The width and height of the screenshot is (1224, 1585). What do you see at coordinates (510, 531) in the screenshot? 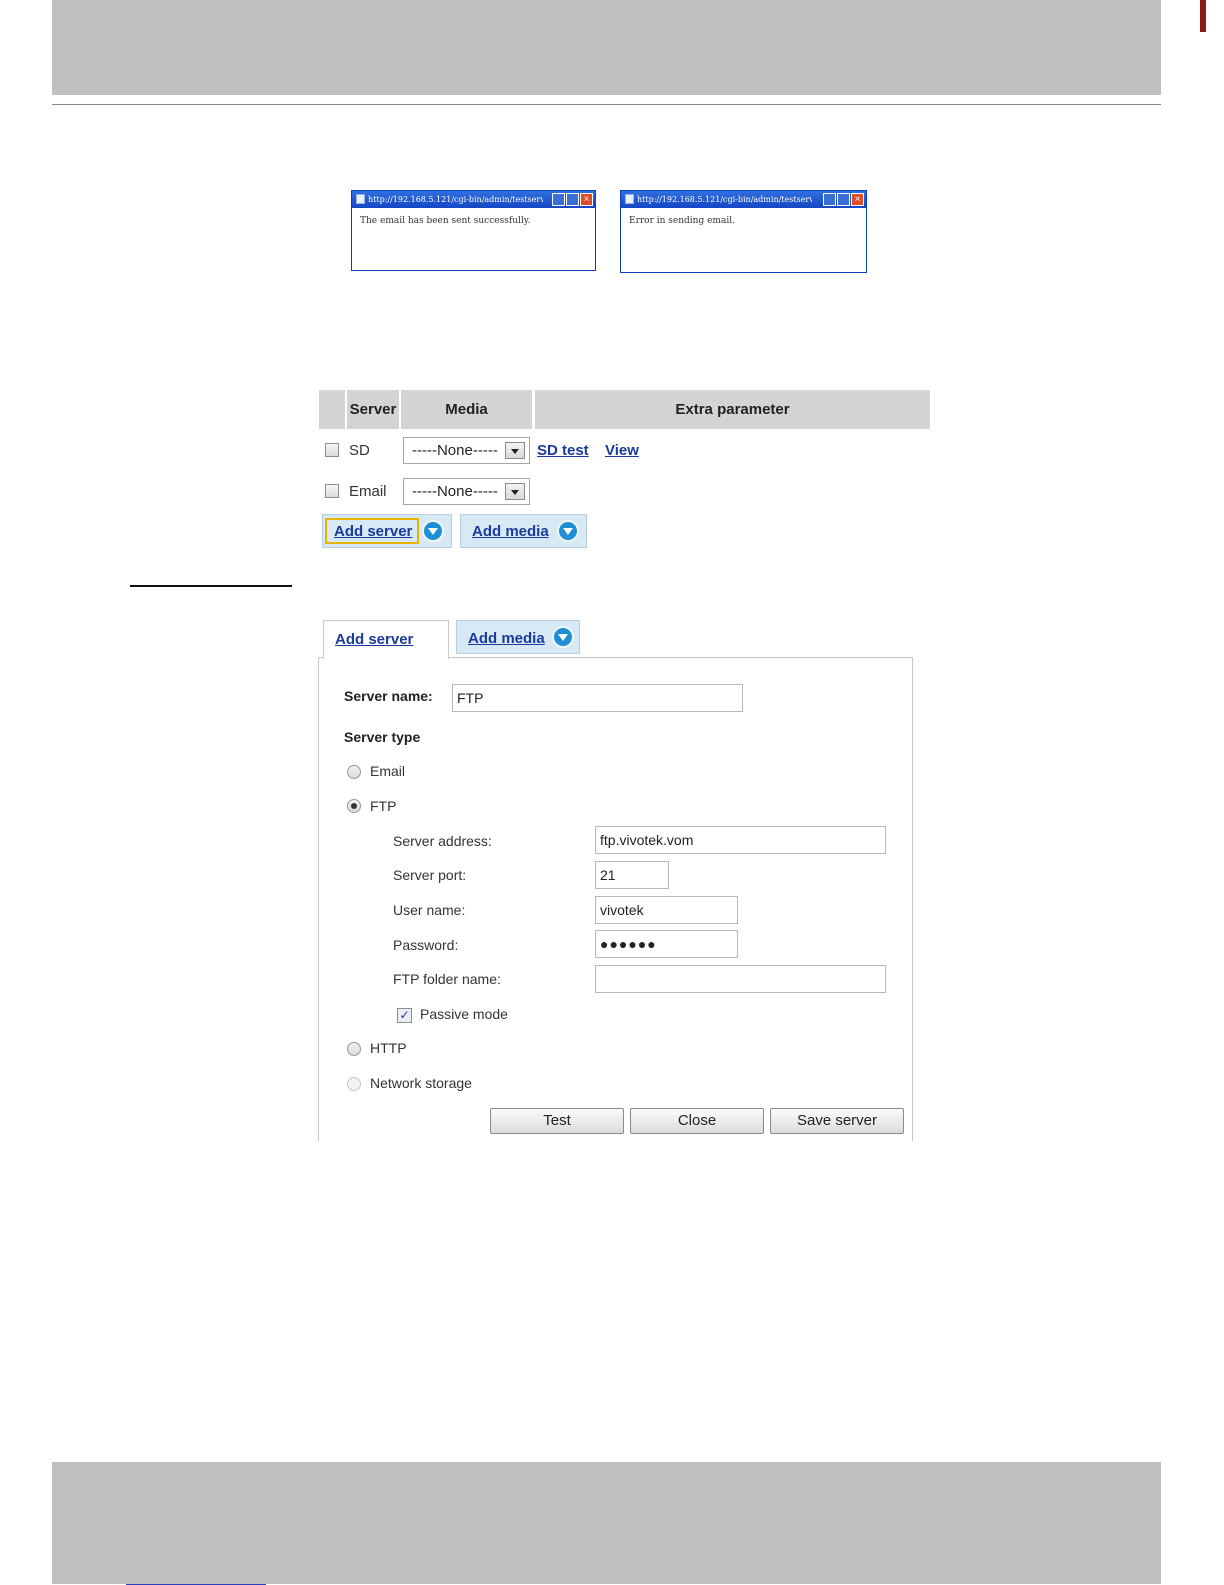
I see `add-media-label: Add media` at bounding box center [510, 531].